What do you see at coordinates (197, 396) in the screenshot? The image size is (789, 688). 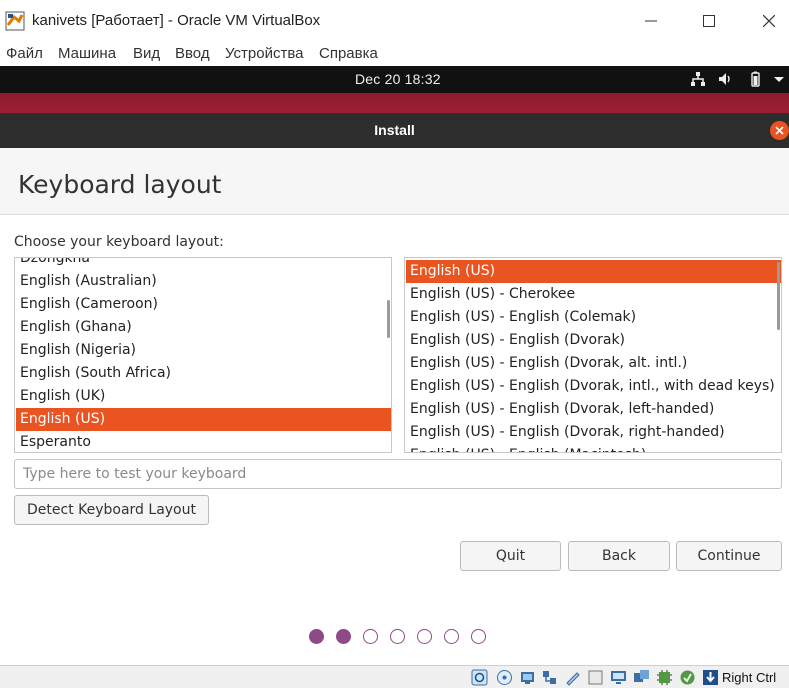 I see `list-item: English (UK)` at bounding box center [197, 396].